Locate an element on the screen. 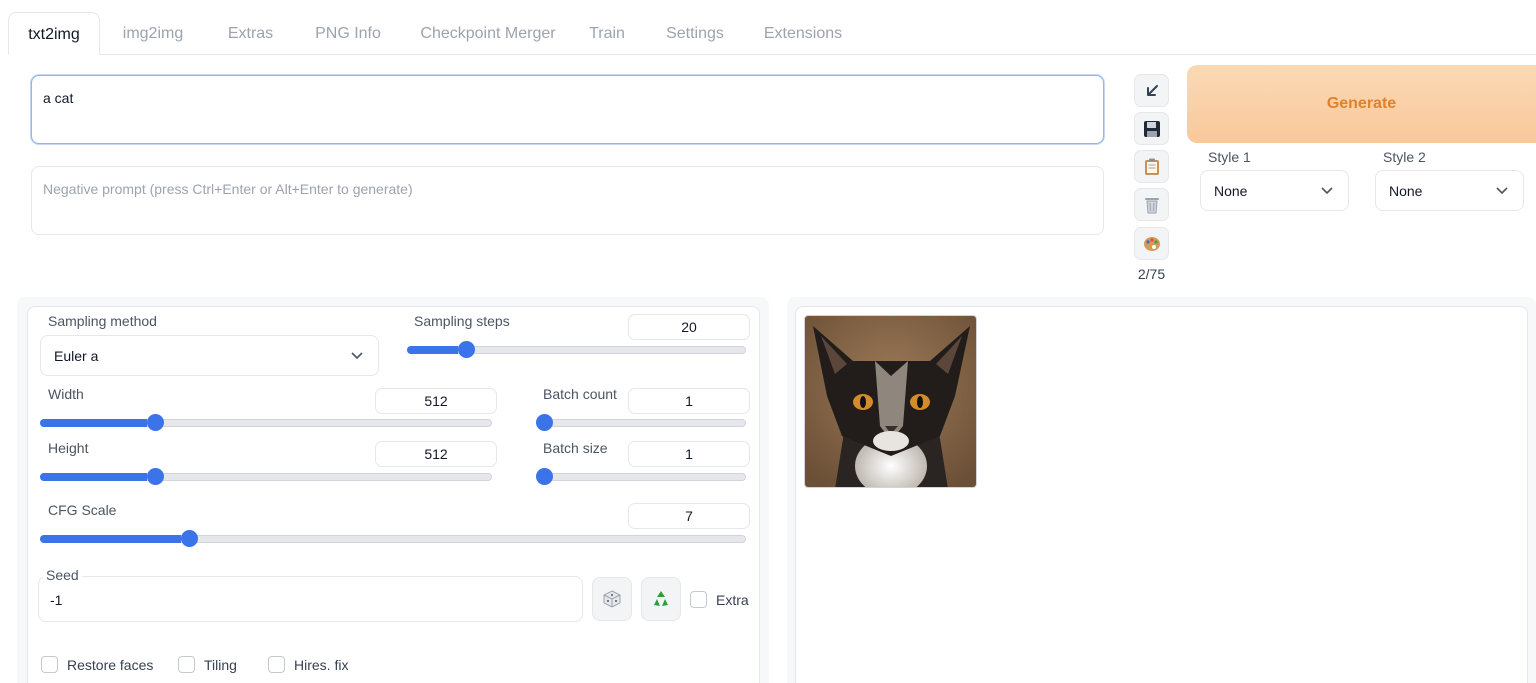 Image resolution: width=1536 pixels, height=683 pixels. height-input: 512 is located at coordinates (436, 454).